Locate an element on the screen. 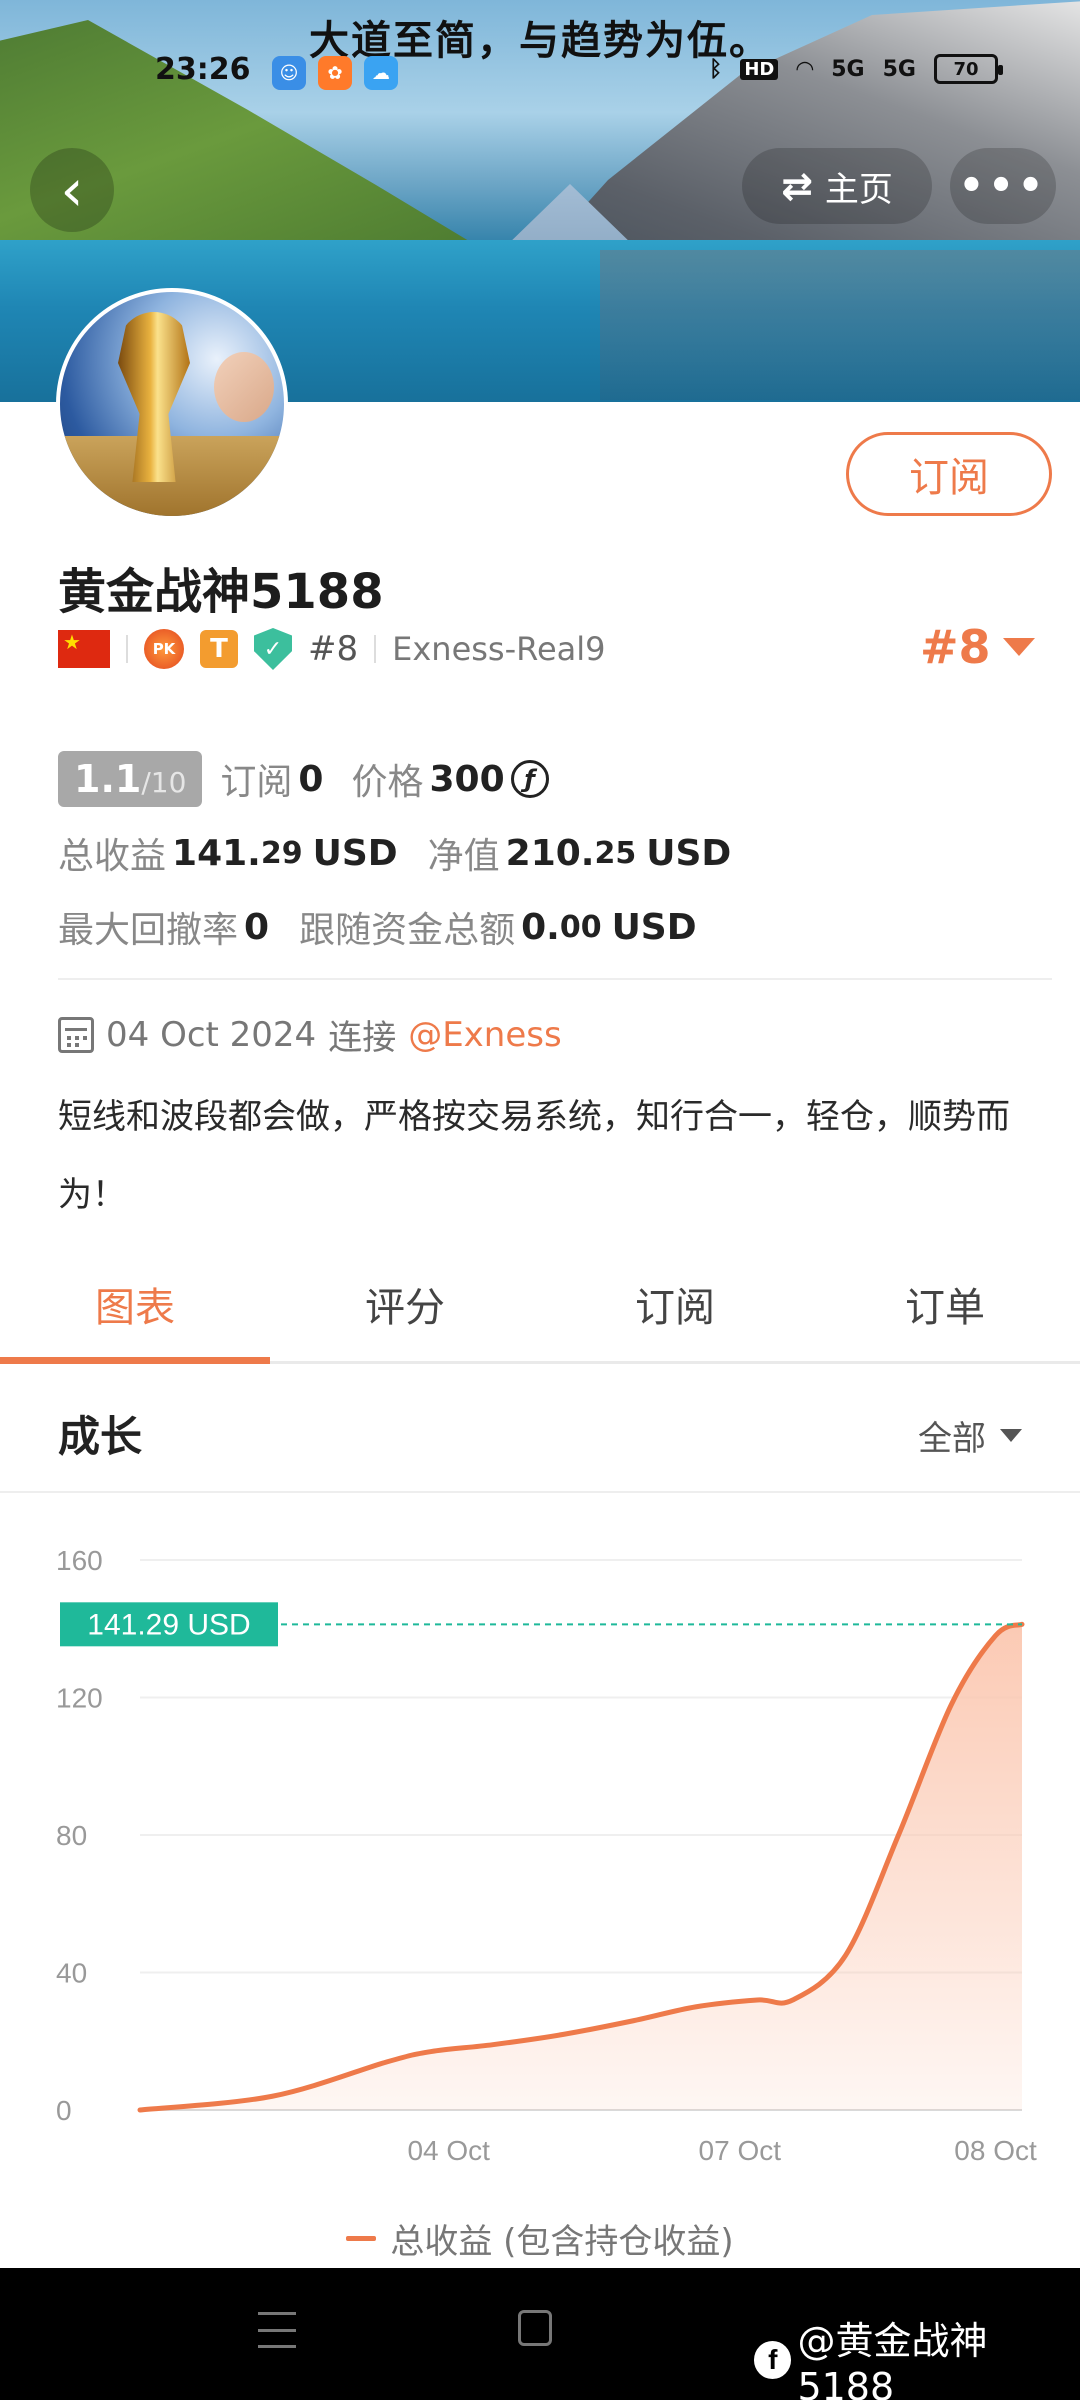 The width and height of the screenshot is (1080, 2400). back-arrow-icon: ‹ is located at coordinates (72, 190).